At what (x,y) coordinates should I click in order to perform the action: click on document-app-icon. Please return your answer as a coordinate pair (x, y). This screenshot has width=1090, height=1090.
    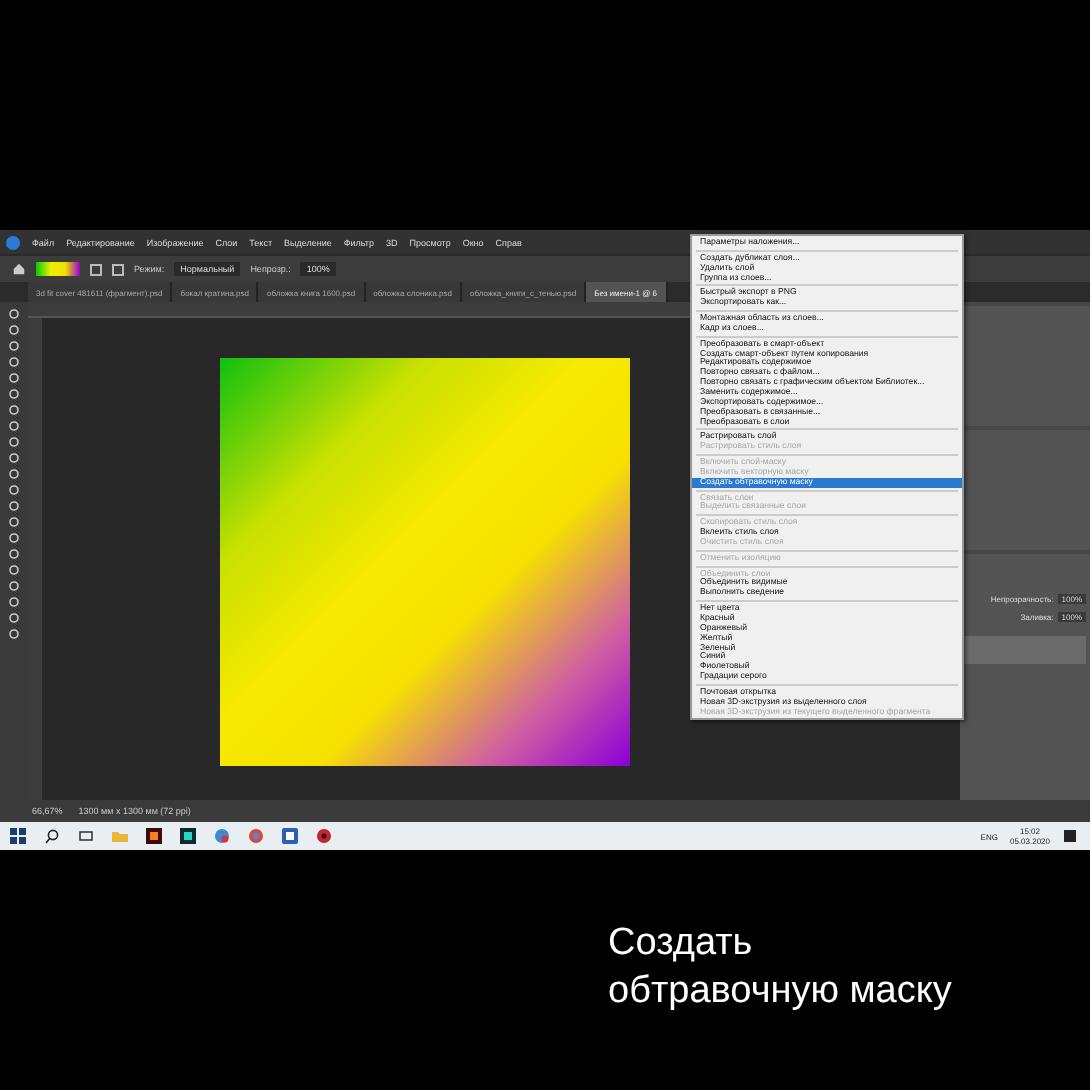
    Looking at the image, I should click on (290, 836).